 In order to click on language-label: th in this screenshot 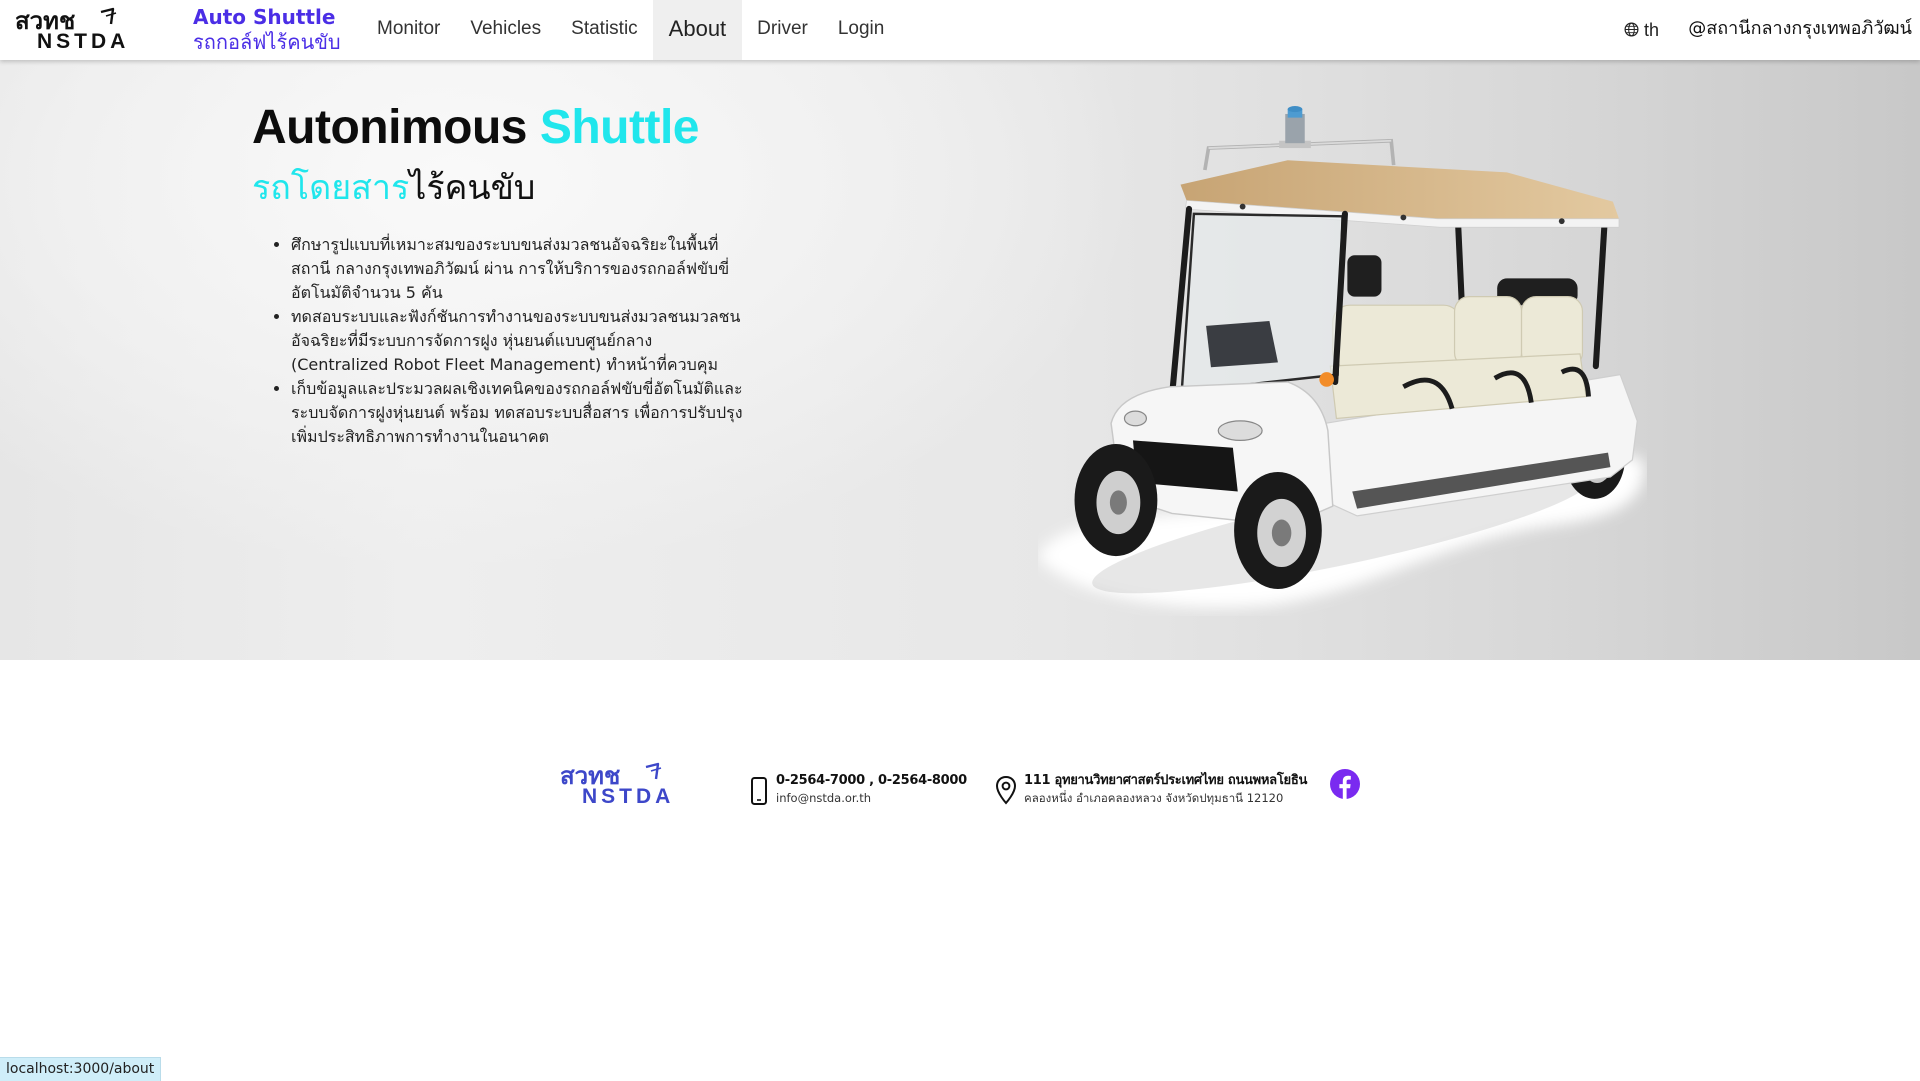, I will do `click(1652, 29)`.